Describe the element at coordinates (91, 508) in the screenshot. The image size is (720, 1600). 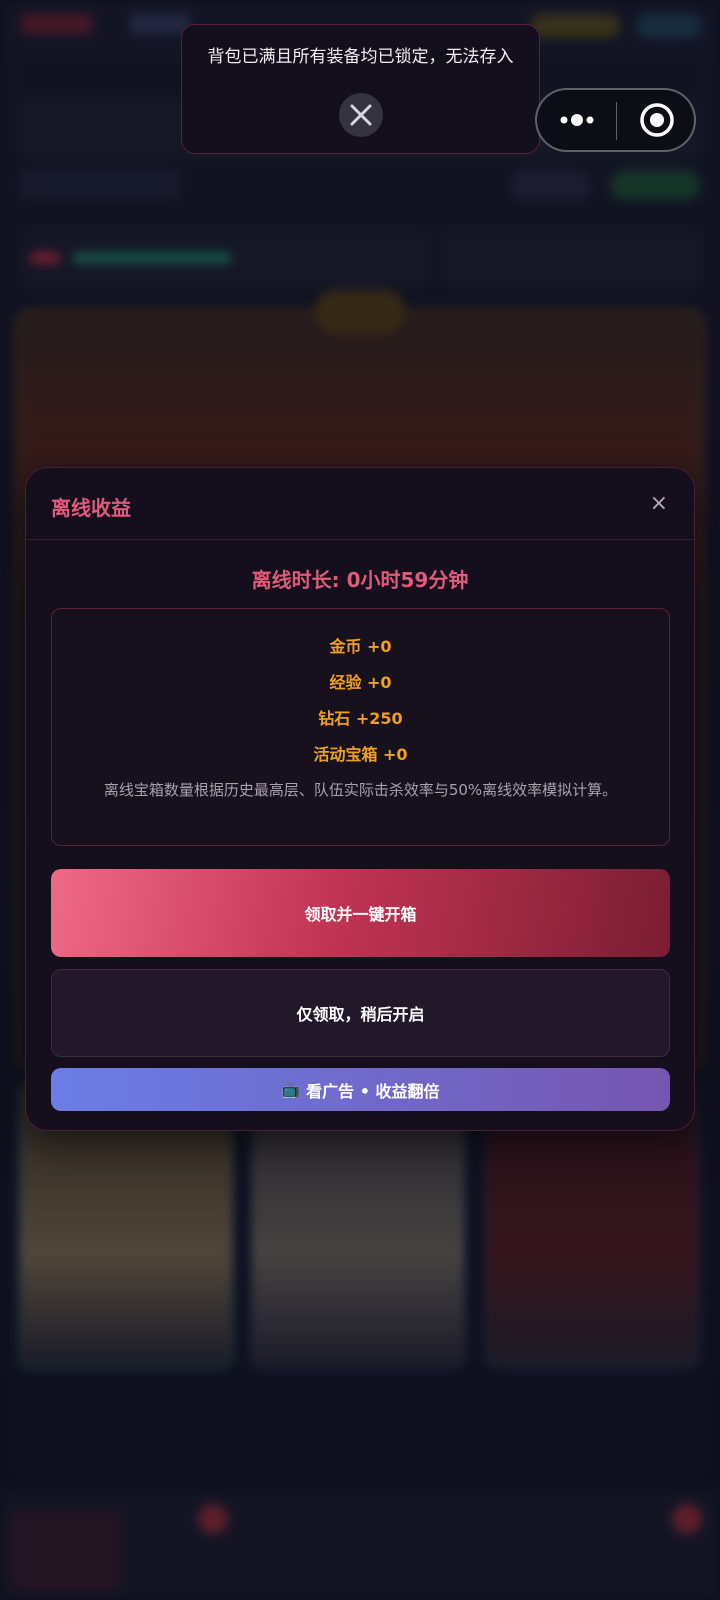
I see `modal-title: 离线收益` at that location.